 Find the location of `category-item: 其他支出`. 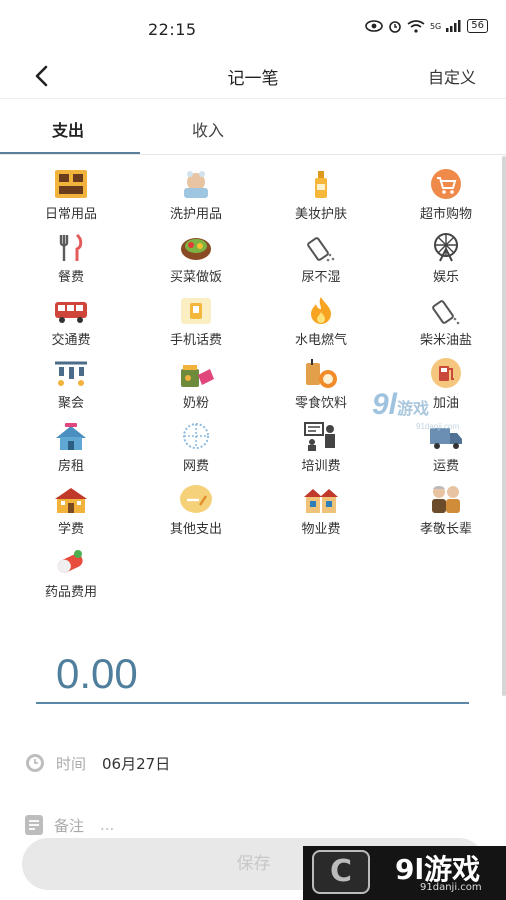

category-item: 其他支出 is located at coordinates (196, 509).